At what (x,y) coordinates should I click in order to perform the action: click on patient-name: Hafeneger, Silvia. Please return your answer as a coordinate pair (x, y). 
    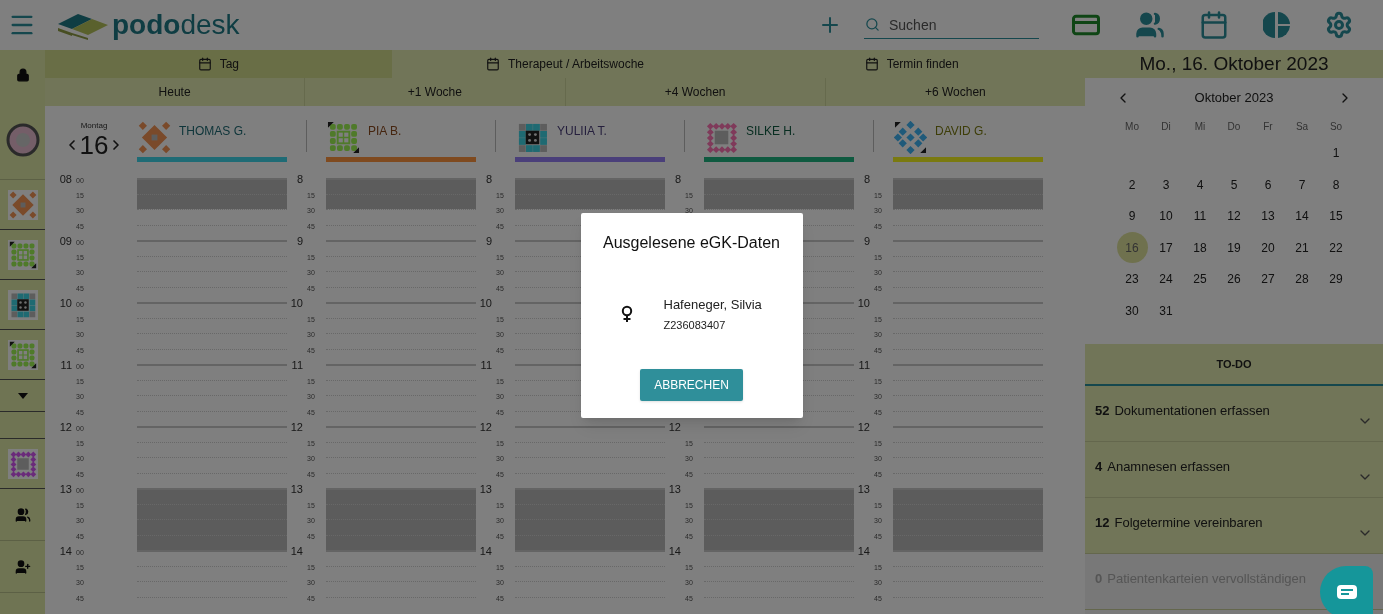
    Looking at the image, I should click on (712, 305).